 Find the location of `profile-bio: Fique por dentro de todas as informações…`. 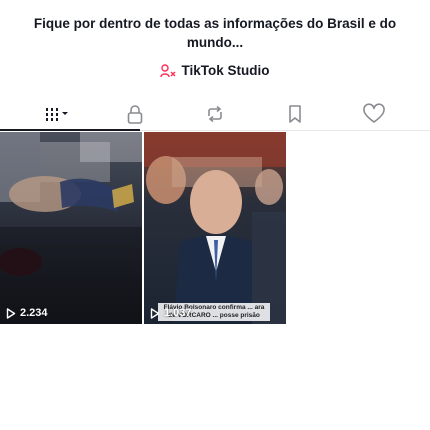

profile-bio: Fique por dentro de todas as informações… is located at coordinates (215, 33).